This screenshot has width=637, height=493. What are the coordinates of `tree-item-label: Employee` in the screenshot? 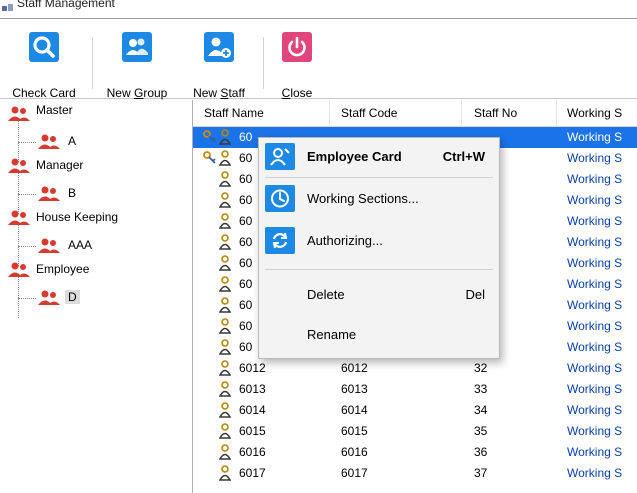 It's located at (63, 269).